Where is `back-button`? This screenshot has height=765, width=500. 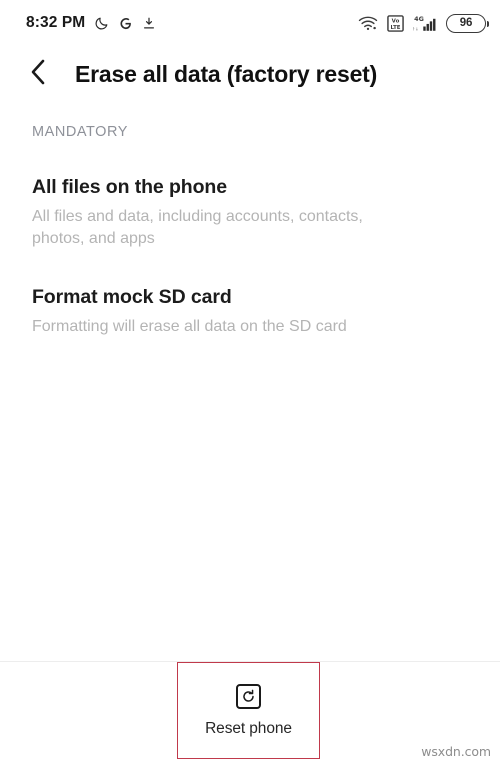 back-button is located at coordinates (38, 74).